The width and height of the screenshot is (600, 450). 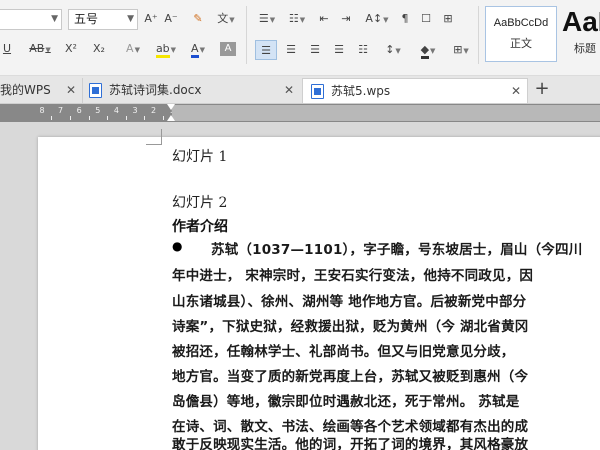 I want to click on highlight-button: ab▼, so click(x=166, y=49).